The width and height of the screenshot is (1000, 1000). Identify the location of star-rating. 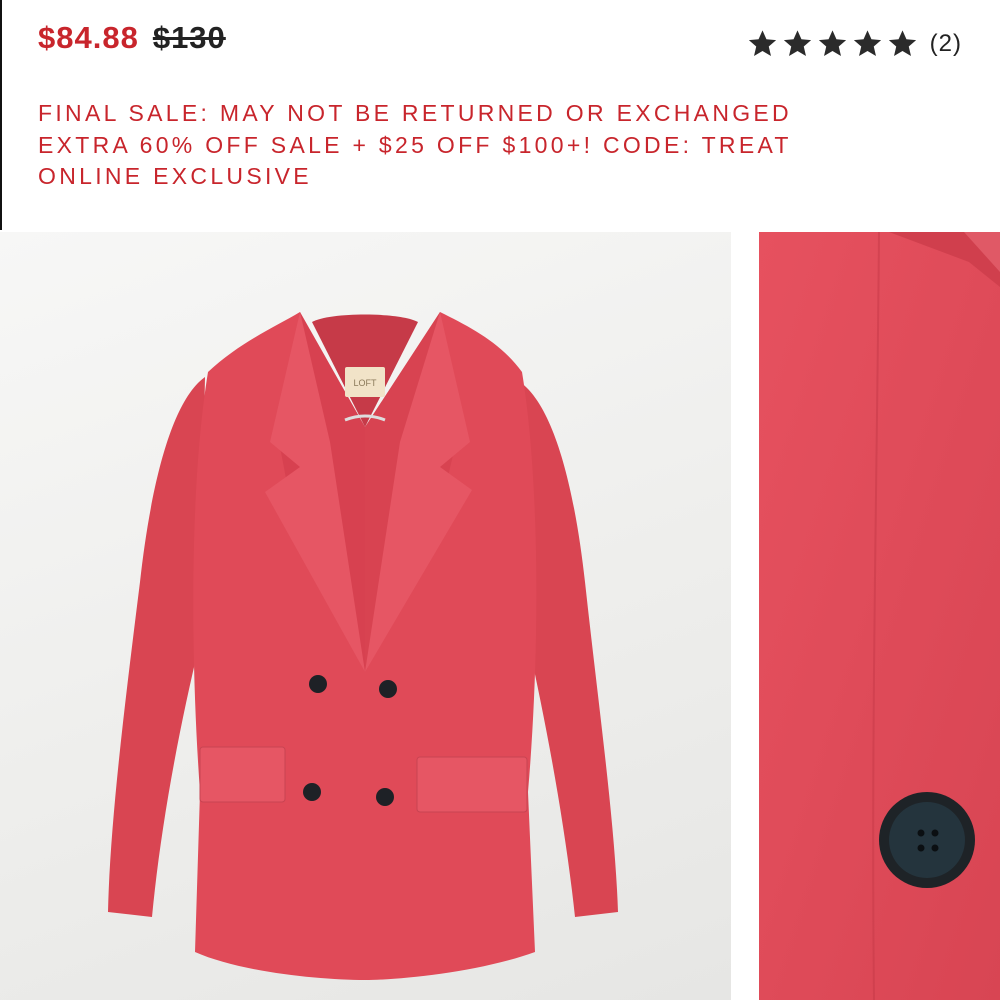
(834, 43).